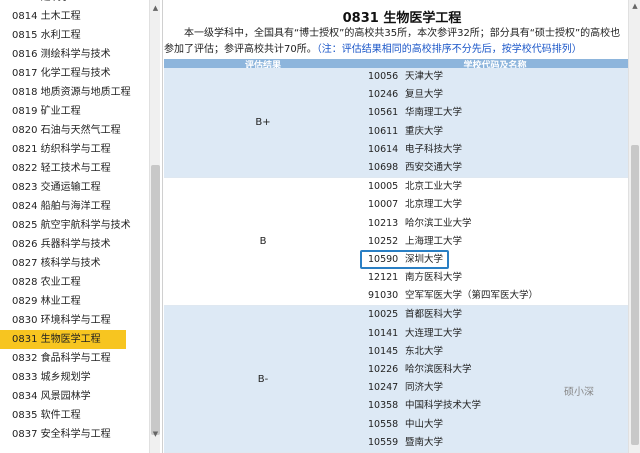 Image resolution: width=640 pixels, height=453 pixels. What do you see at coordinates (74, 149) in the screenshot?
I see `sidebar-item: 0821 纺织科学与工程` at bounding box center [74, 149].